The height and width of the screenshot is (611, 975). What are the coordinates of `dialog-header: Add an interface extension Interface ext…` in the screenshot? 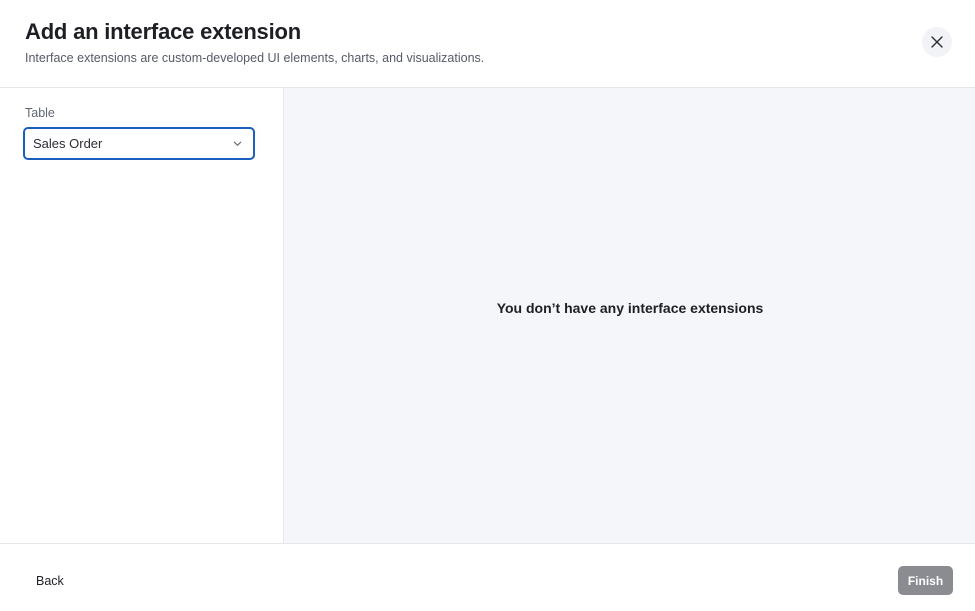 It's located at (487, 44).